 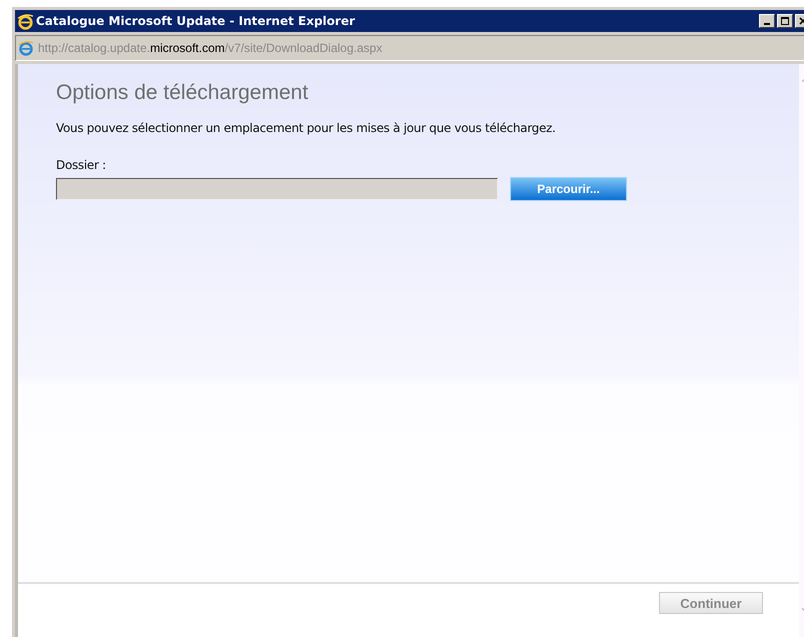 I want to click on minimize-icon, so click(x=767, y=24).